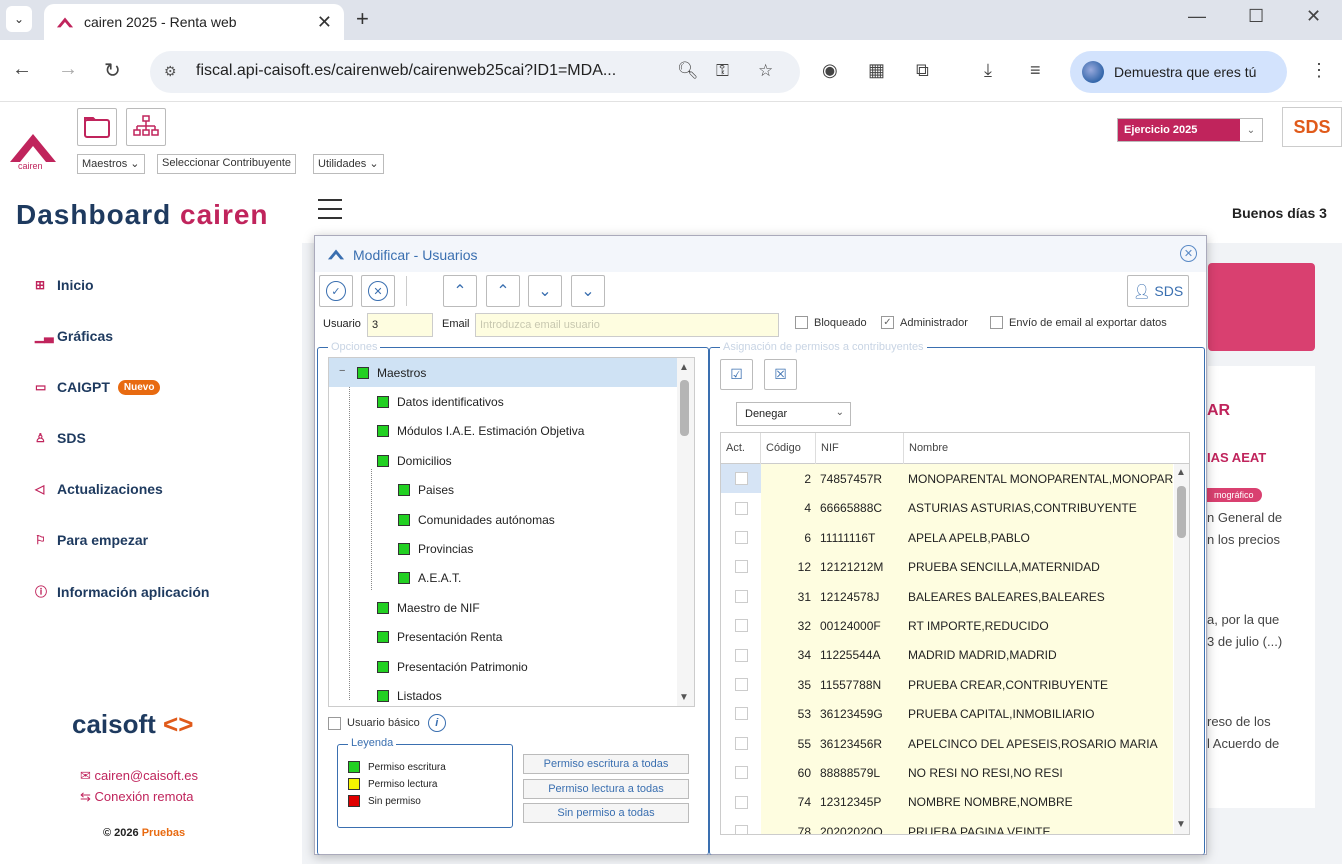 This screenshot has width=1342, height=864. What do you see at coordinates (947, 714) in the screenshot?
I see `table-row: 53 36123459G PRUEBA CAPITAL,INMOBILIARIO` at bounding box center [947, 714].